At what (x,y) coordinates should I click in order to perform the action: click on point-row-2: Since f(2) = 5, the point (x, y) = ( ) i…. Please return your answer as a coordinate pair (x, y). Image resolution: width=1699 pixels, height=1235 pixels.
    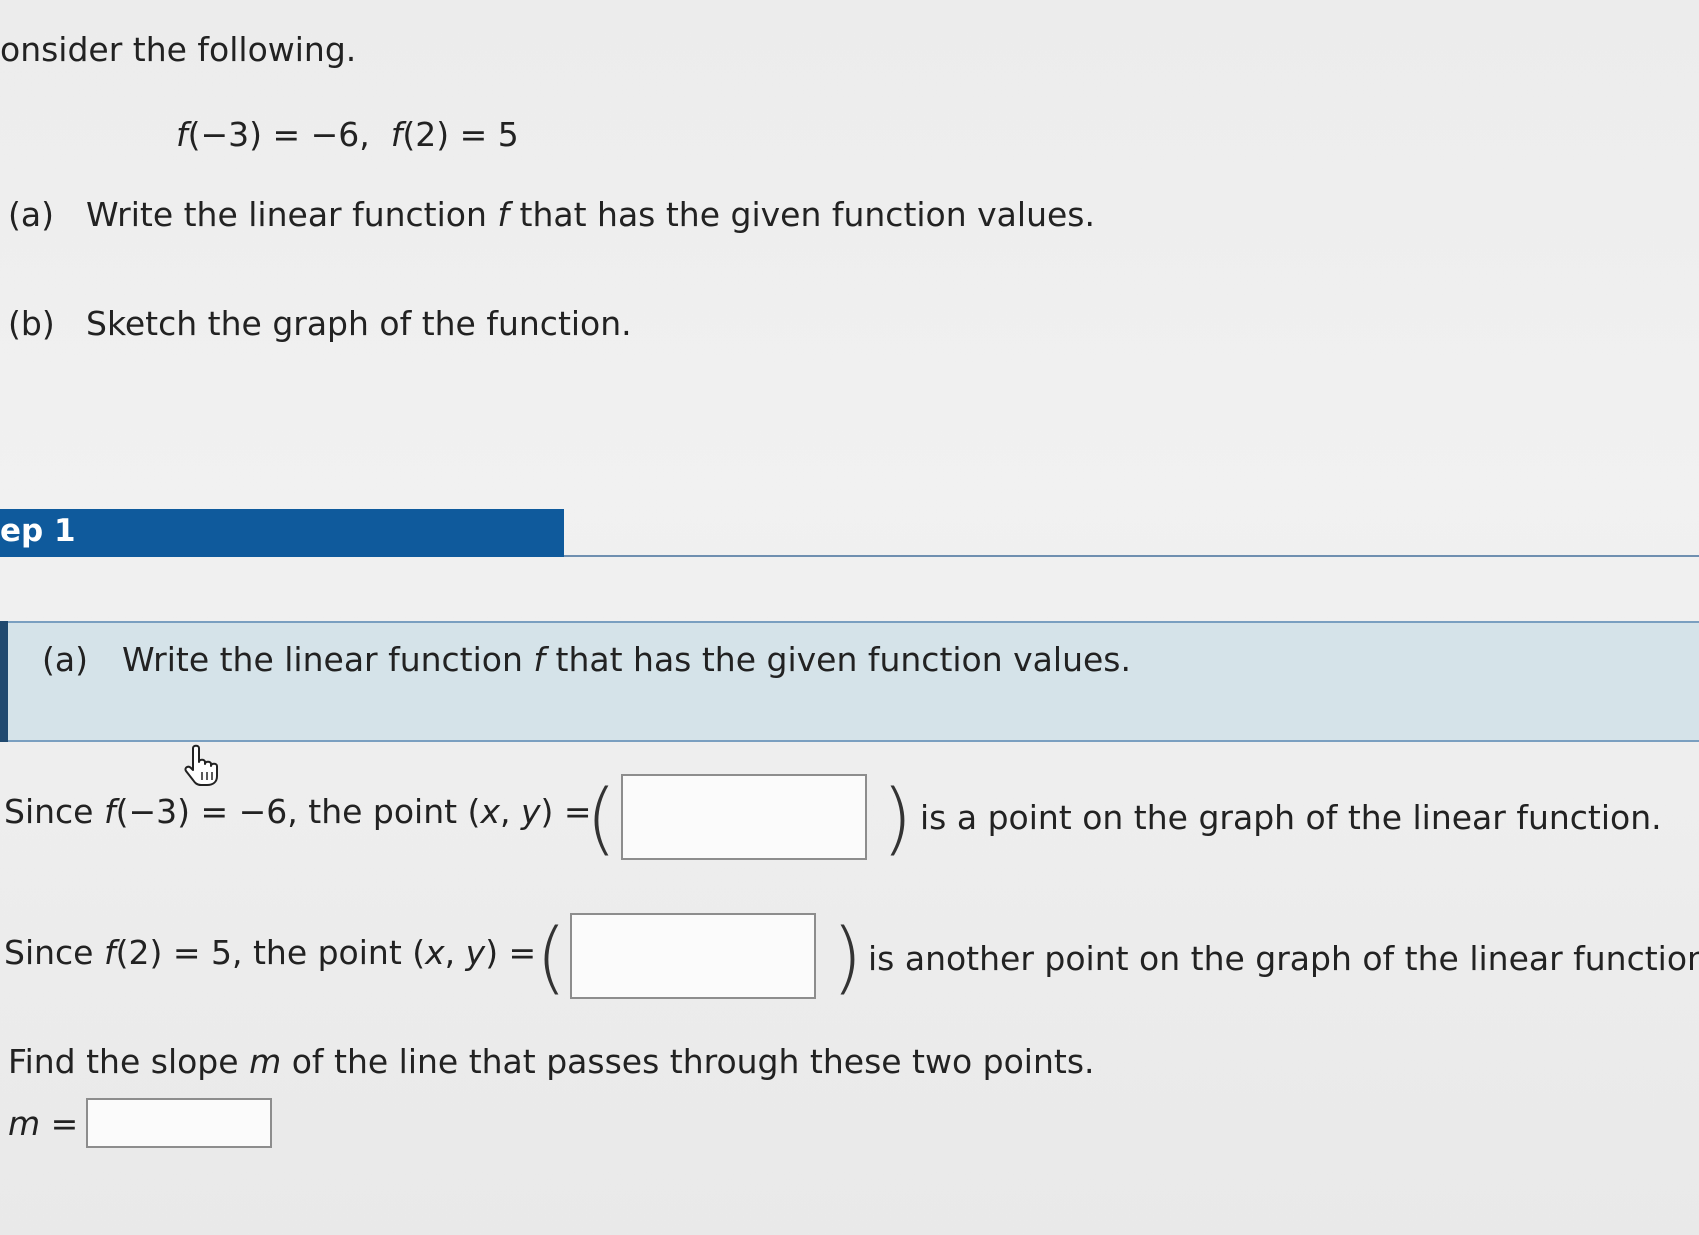
    Looking at the image, I should click on (851, 968).